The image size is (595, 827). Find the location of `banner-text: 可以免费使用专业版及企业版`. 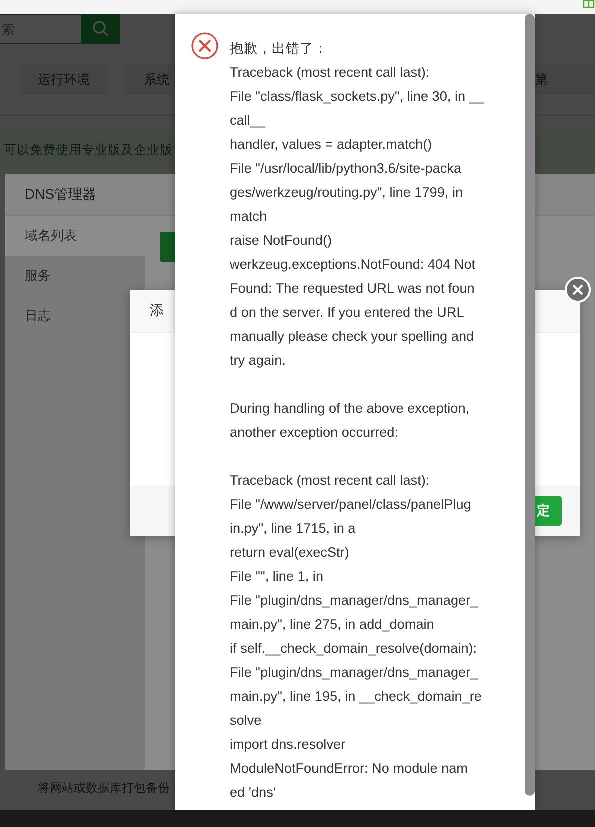

banner-text: 可以免费使用专业版及企业版 is located at coordinates (88, 150).